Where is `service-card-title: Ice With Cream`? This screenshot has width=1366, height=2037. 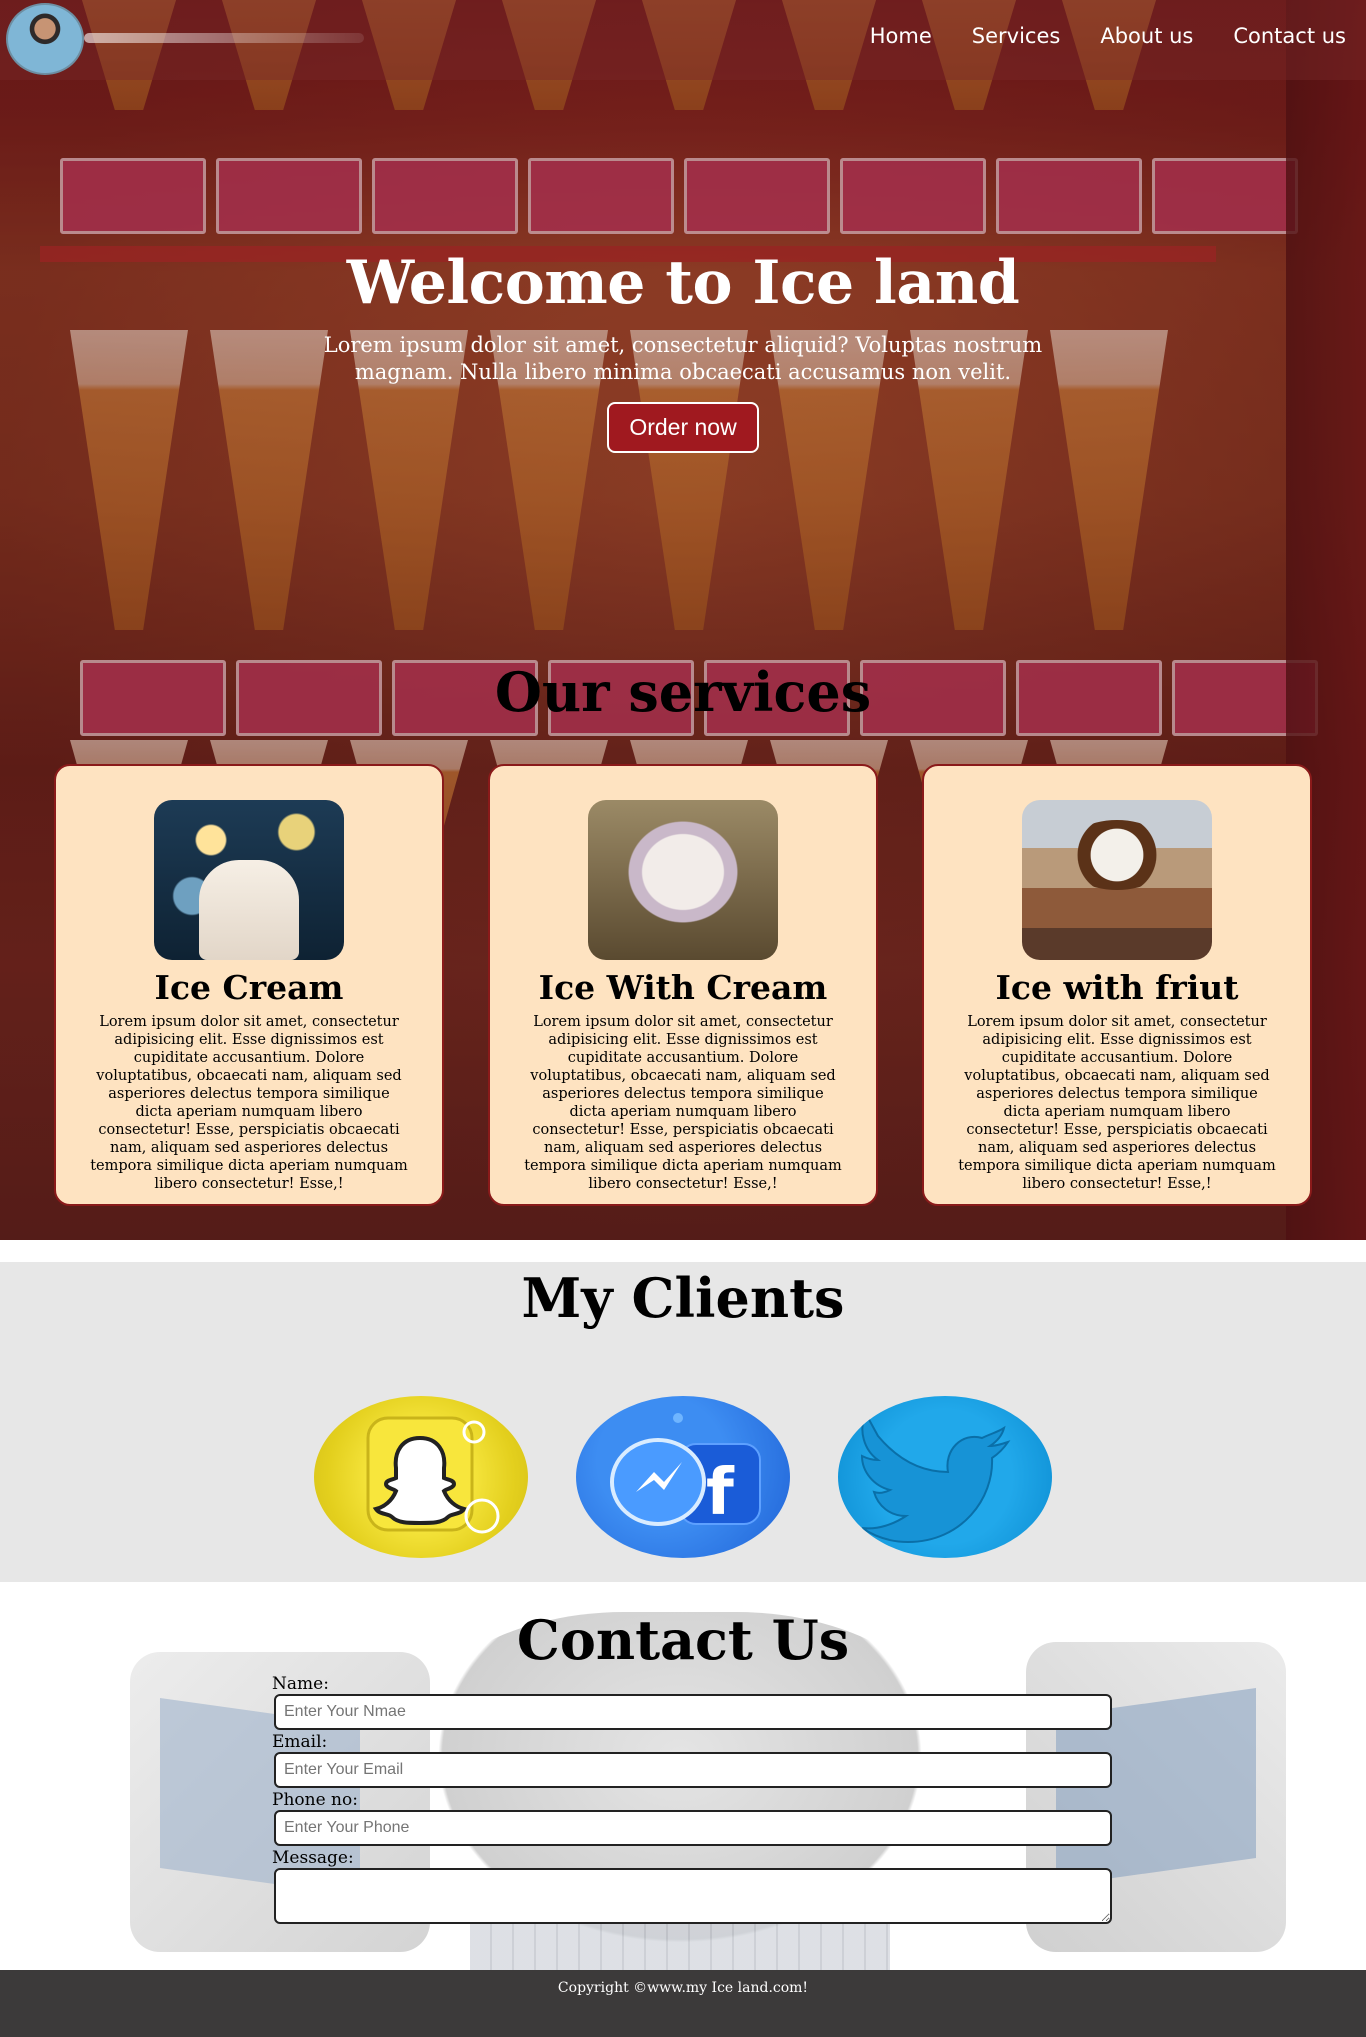 service-card-title: Ice With Cream is located at coordinates (683, 987).